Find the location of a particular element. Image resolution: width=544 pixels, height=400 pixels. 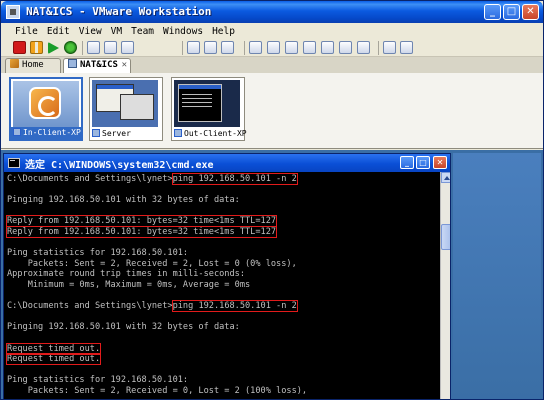

vm-thumbnail-server: Server is located at coordinates (126, 109).